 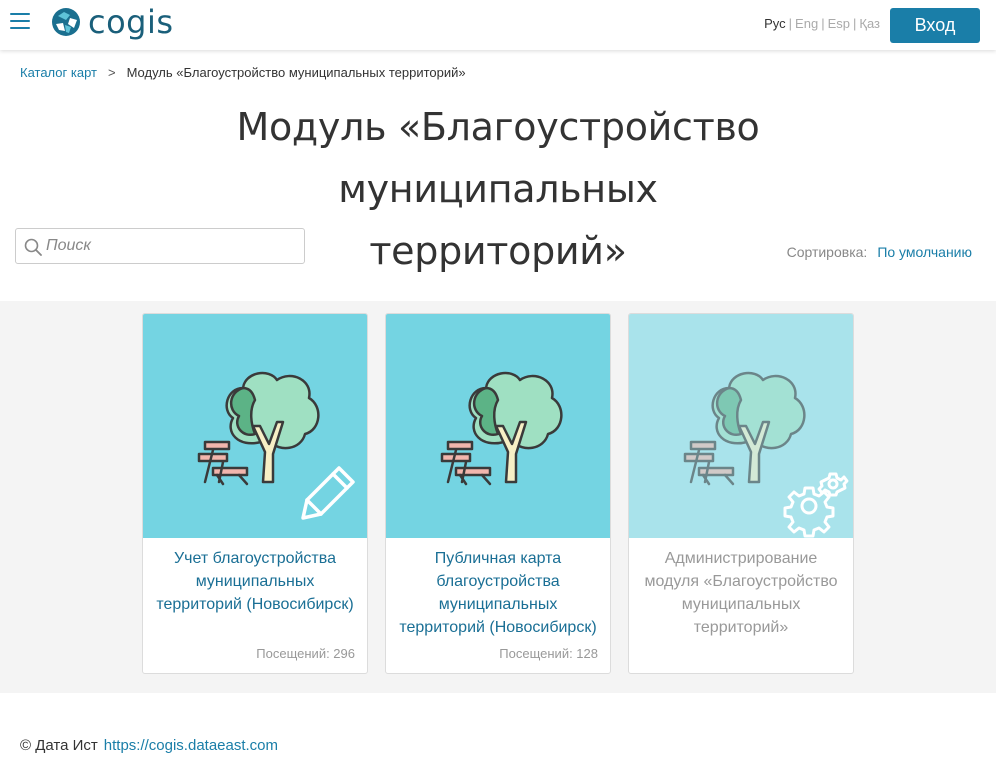 What do you see at coordinates (548, 653) in the screenshot?
I see `card-visits: Посещений: 128` at bounding box center [548, 653].